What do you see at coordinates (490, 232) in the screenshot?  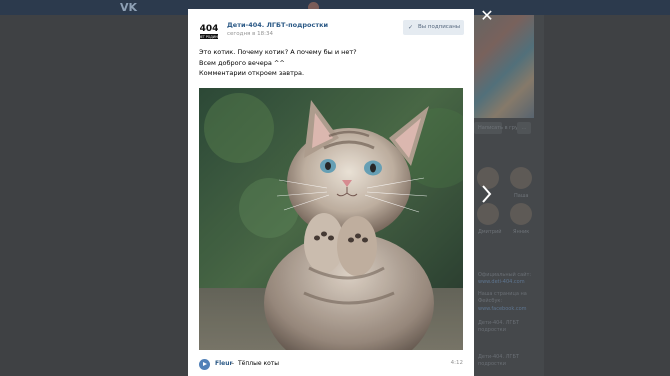 I see `friend-name: Дмитрий` at bounding box center [490, 232].